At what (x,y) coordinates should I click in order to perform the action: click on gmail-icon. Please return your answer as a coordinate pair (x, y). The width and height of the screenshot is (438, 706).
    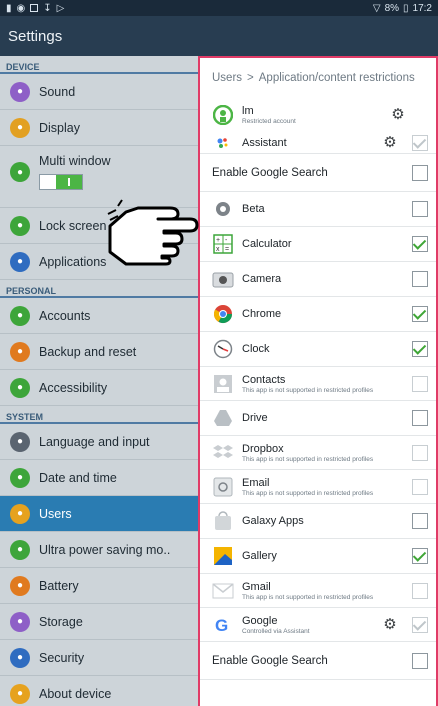
    Looking at the image, I should click on (223, 591).